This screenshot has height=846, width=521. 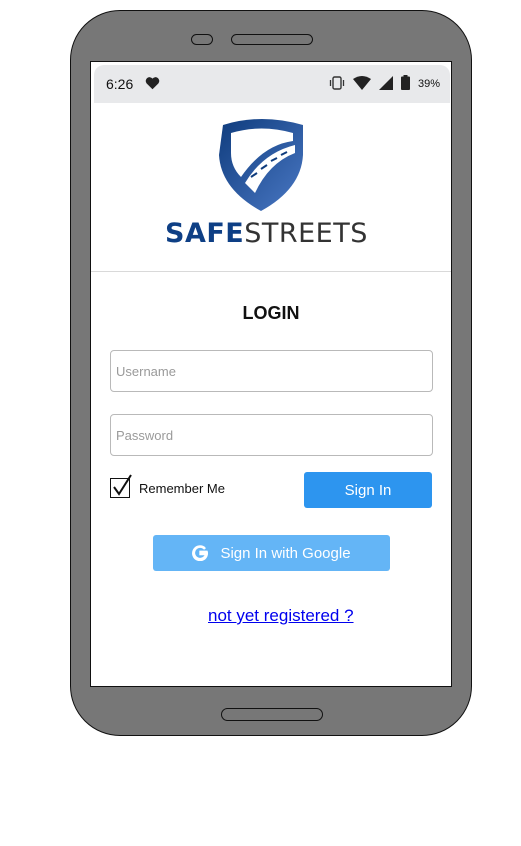 I want to click on safestreets-logo: SAFESTREETS, so click(x=266, y=187).